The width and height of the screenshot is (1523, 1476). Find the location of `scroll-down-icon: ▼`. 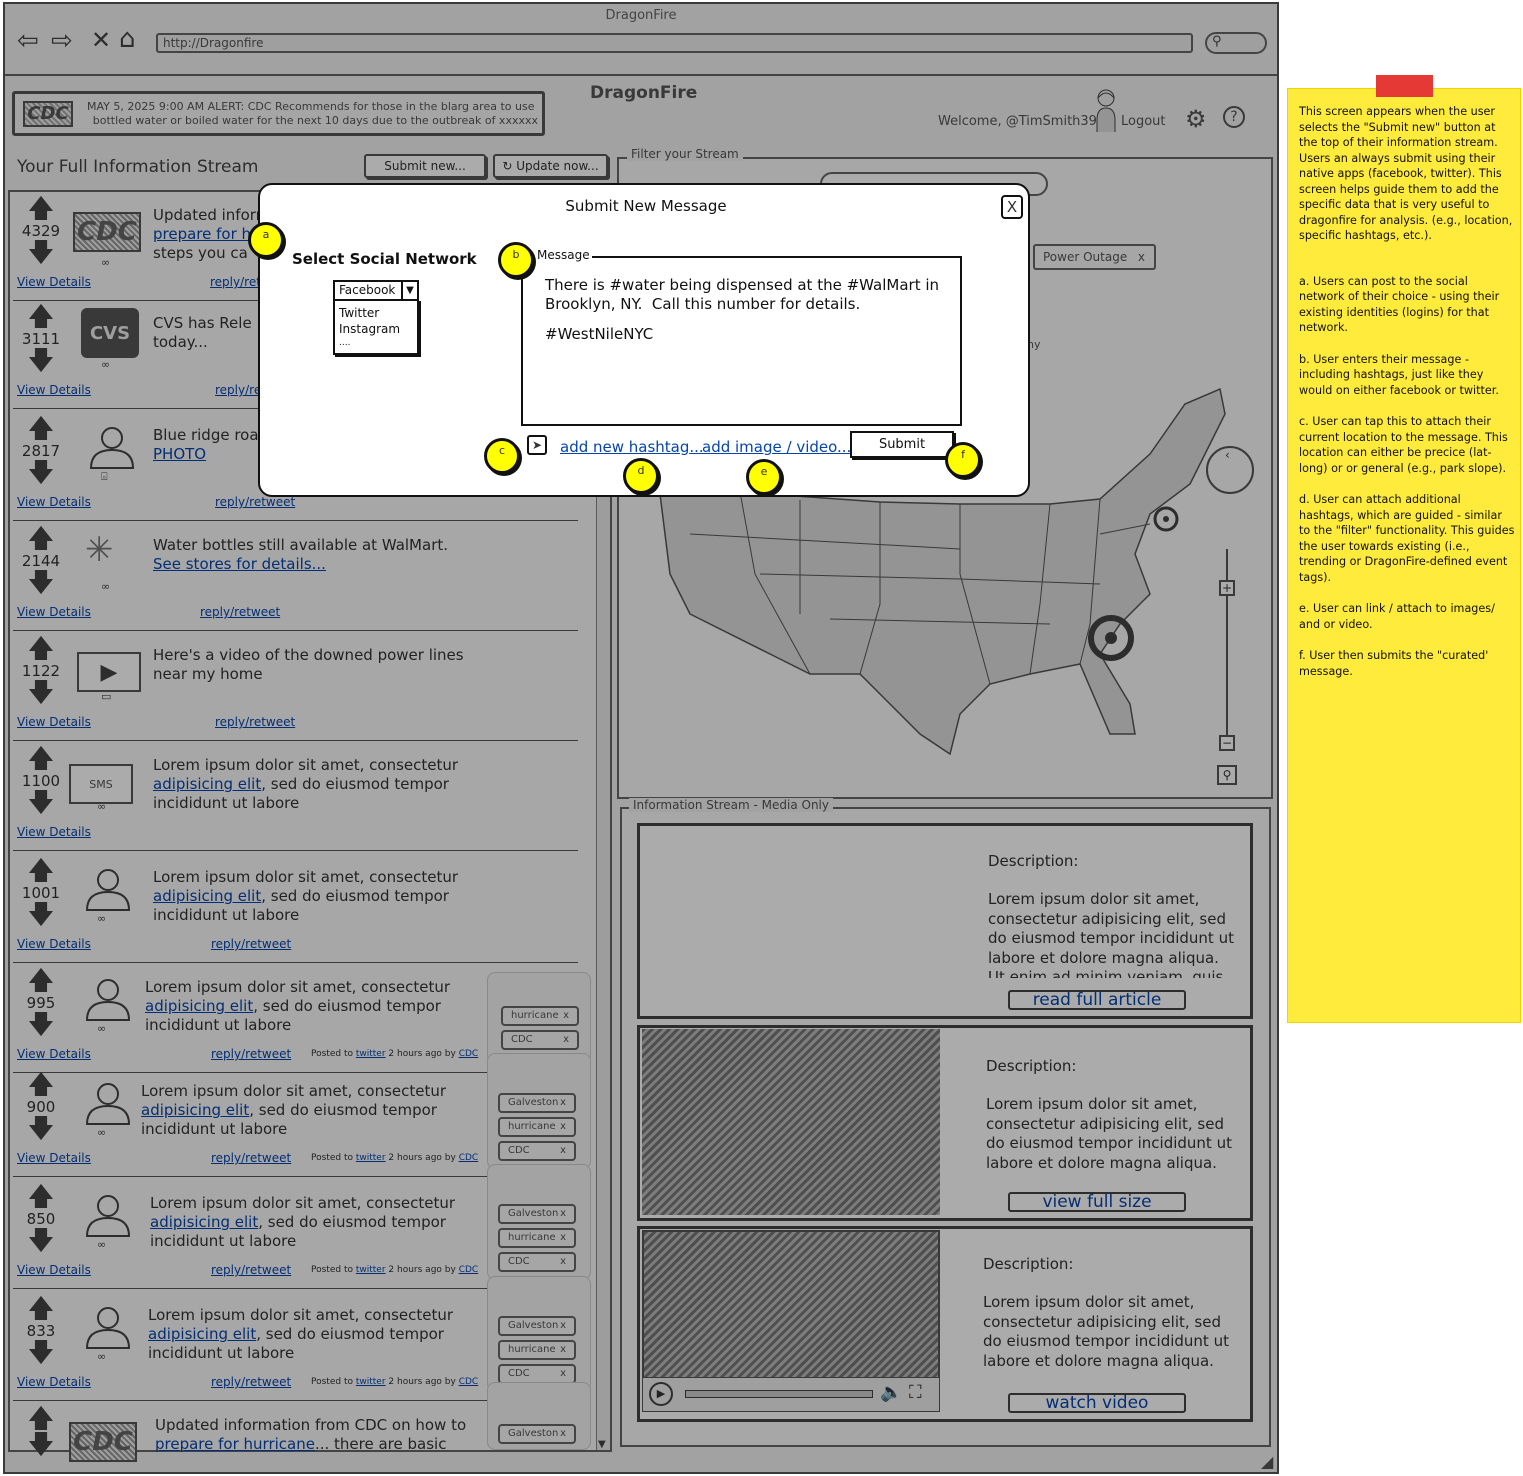

scroll-down-icon: ▼ is located at coordinates (602, 1444).